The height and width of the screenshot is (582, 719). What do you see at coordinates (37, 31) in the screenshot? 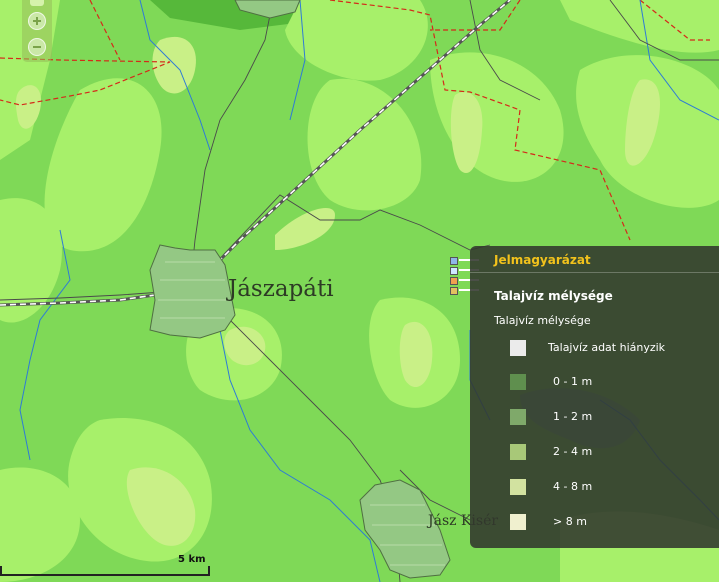
I see `zoom-control` at bounding box center [37, 31].